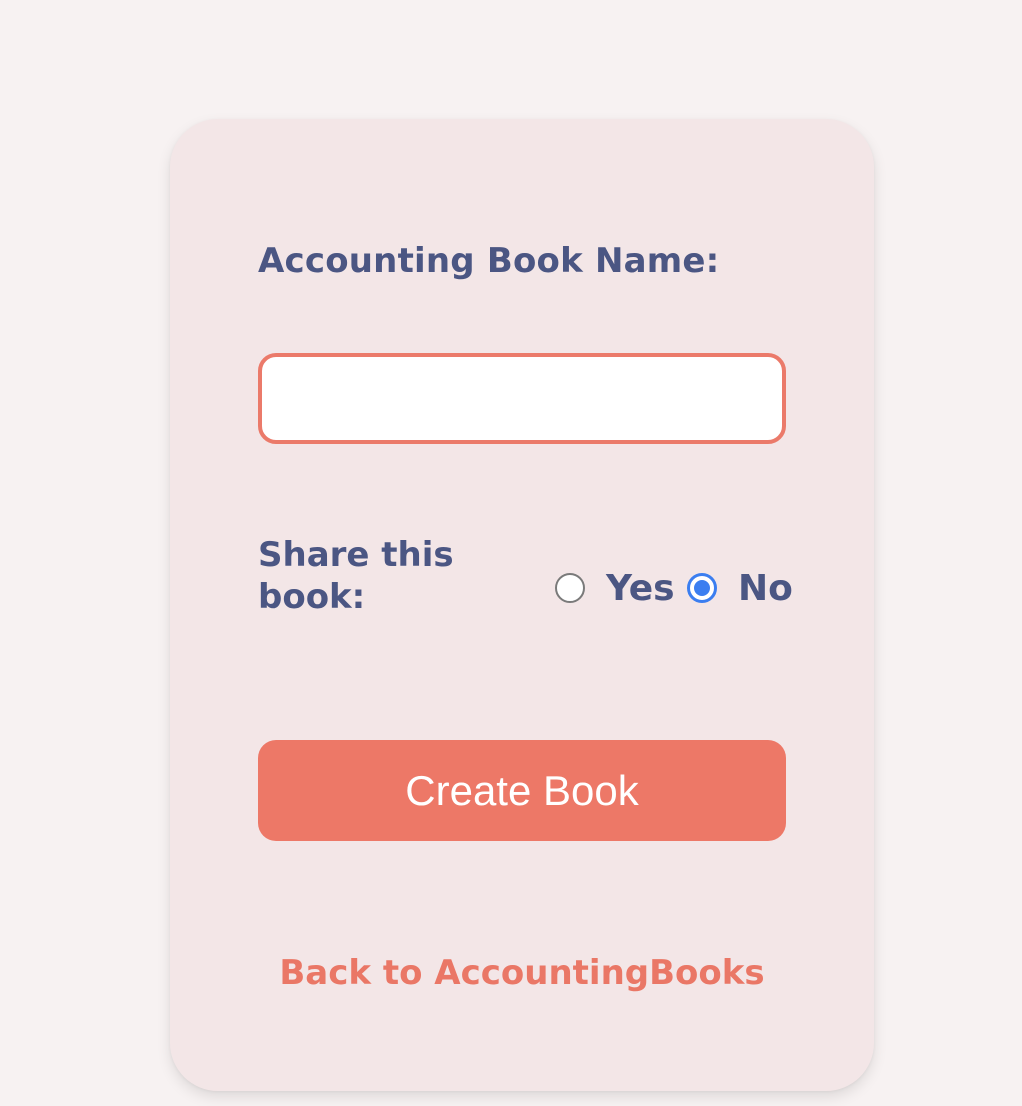  What do you see at coordinates (522, 398) in the screenshot?
I see `book-name-input` at bounding box center [522, 398].